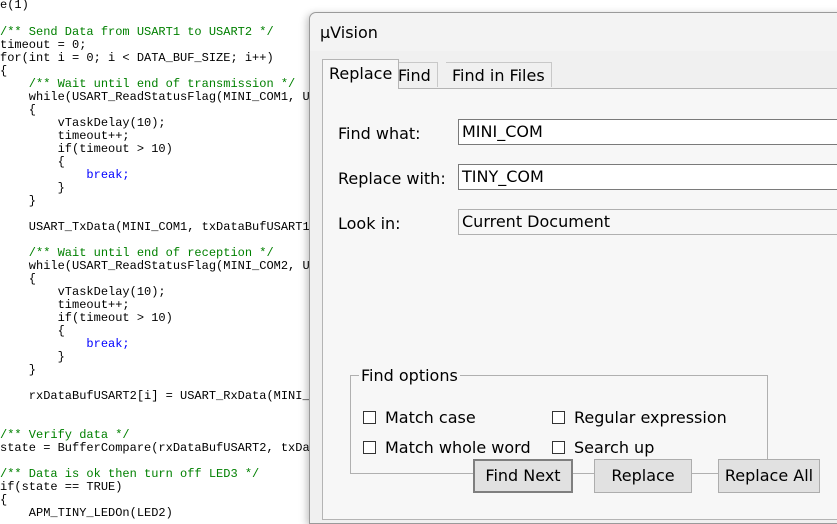  What do you see at coordinates (647, 222) in the screenshot?
I see `look-in-select: Current Document` at bounding box center [647, 222].